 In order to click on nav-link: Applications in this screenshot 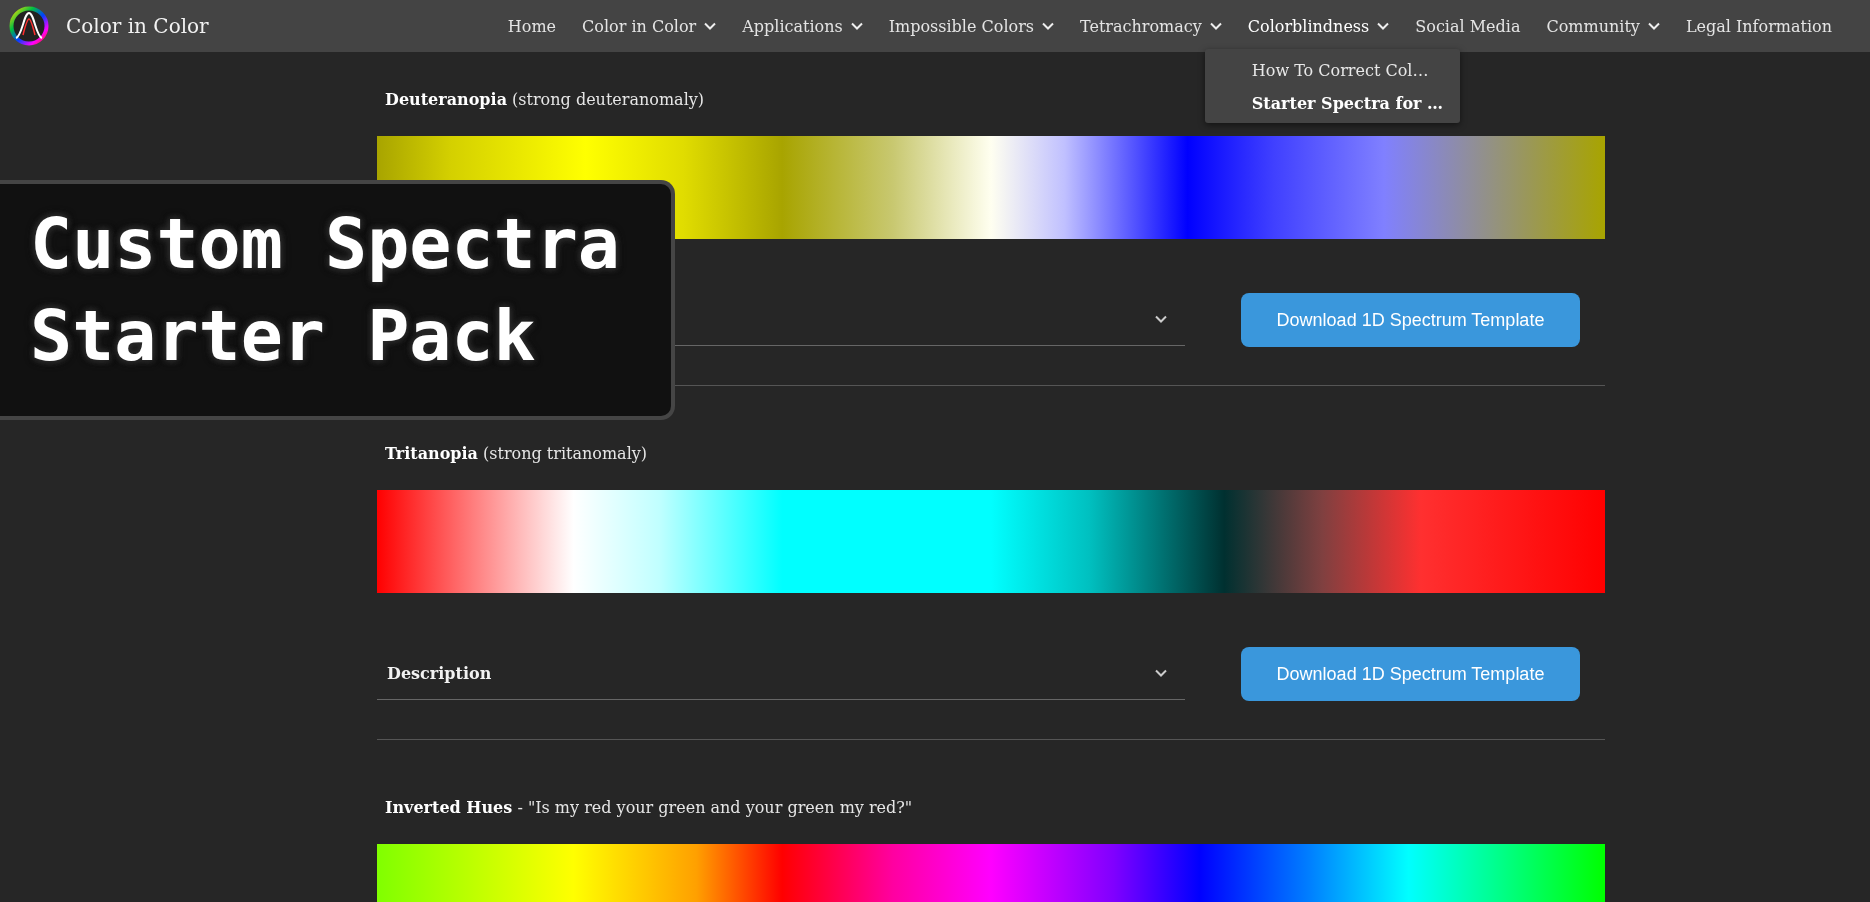, I will do `click(802, 26)`.